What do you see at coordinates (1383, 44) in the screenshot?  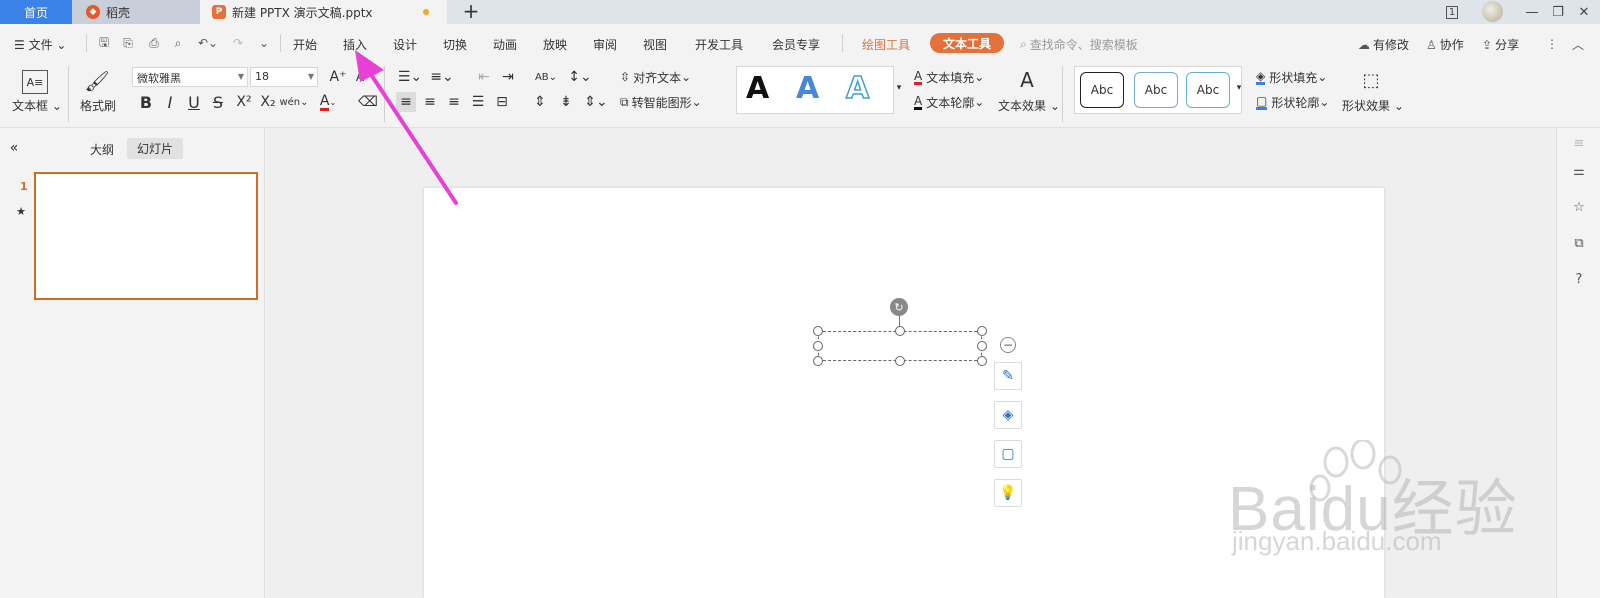 I see `modified-button: ☁ 有修改` at bounding box center [1383, 44].